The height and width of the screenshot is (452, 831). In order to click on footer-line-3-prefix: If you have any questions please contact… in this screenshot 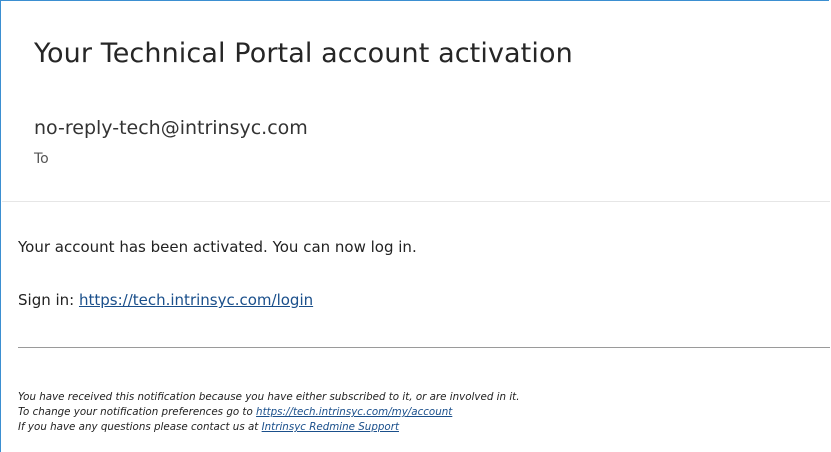, I will do `click(140, 427)`.